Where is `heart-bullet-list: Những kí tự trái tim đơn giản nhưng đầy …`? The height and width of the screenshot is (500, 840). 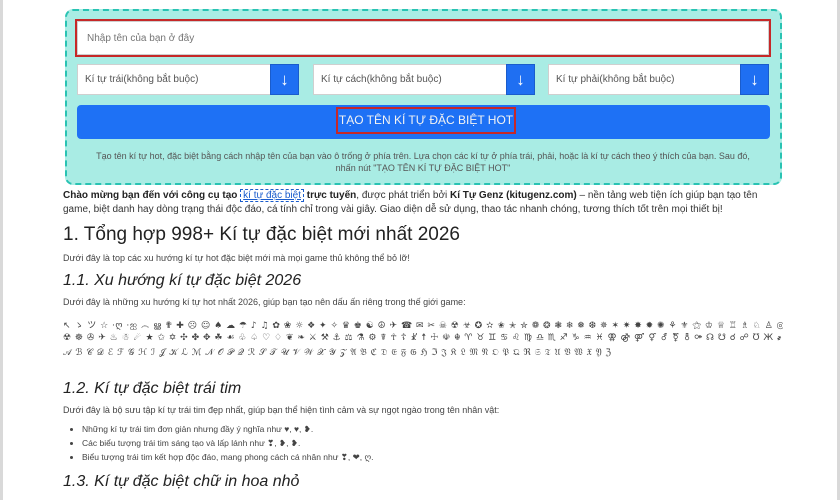 heart-bullet-list: Những kí tự trái tim đơn giản nhưng đầy … is located at coordinates (222, 445).